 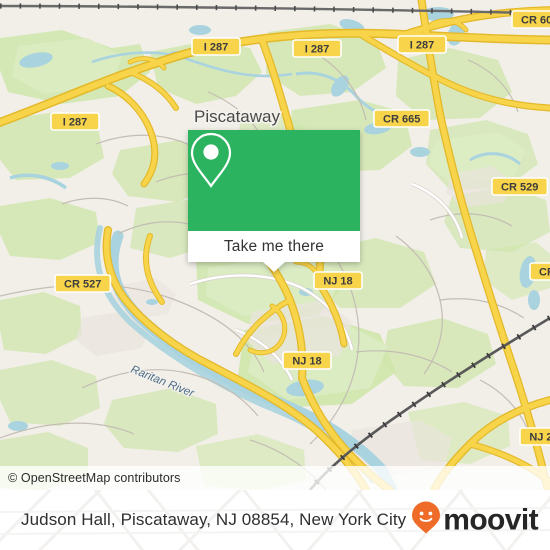 I want to click on road-shield: NJ 27, so click(x=534, y=436).